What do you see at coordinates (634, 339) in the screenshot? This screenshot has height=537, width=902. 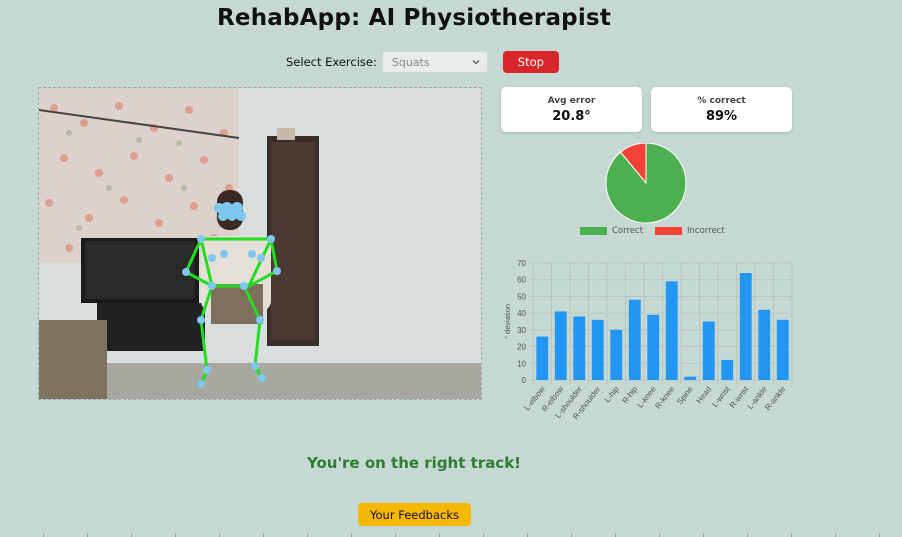 I see `bar-r-hip` at bounding box center [634, 339].